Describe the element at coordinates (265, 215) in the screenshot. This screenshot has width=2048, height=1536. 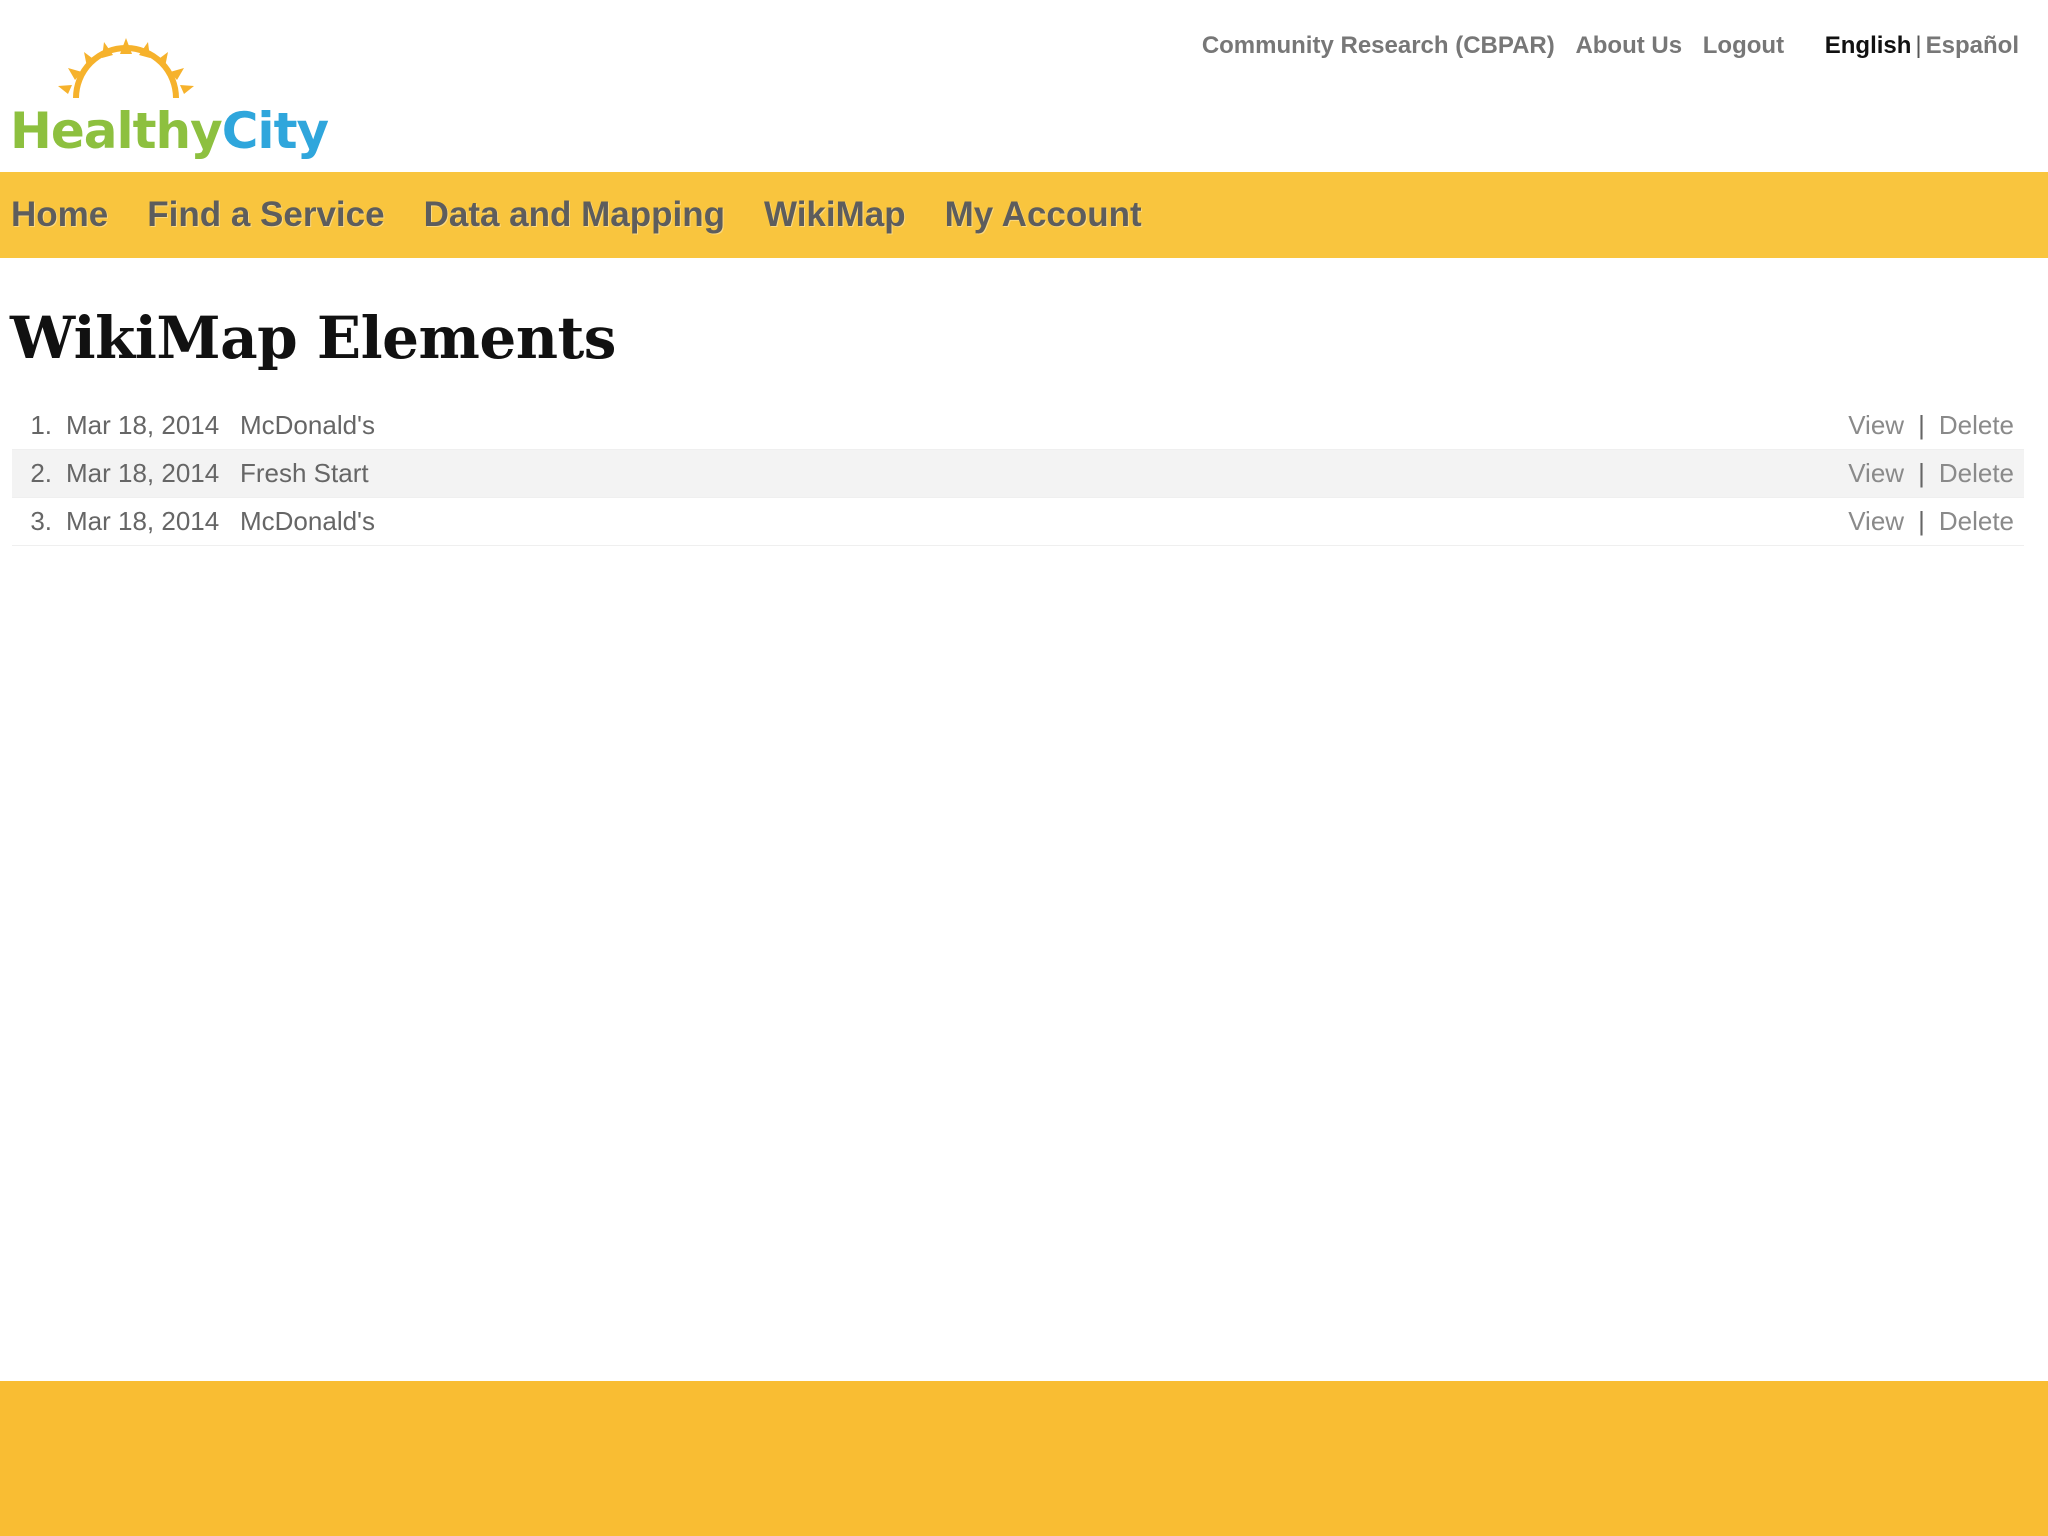
I see `nav-find-a-service: Find a Service` at that location.